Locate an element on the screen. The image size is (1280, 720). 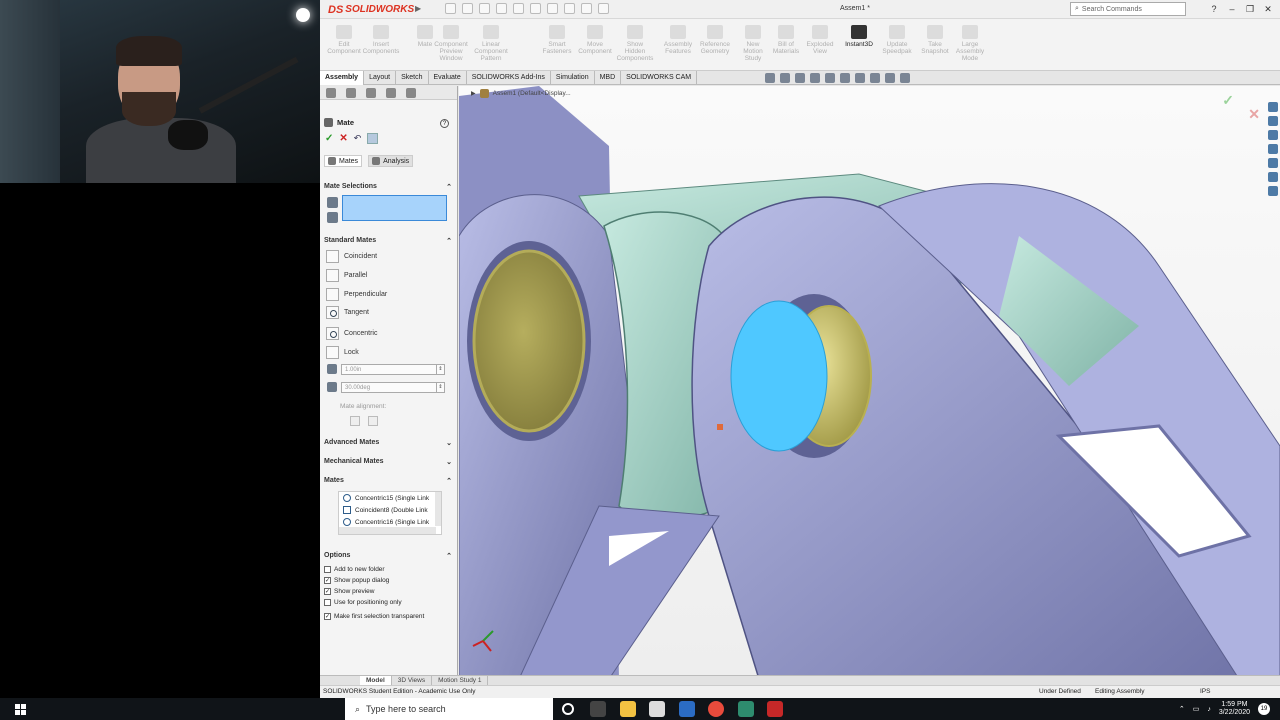
menu-arrow-icon: ▶ is located at coordinates (419, 9).